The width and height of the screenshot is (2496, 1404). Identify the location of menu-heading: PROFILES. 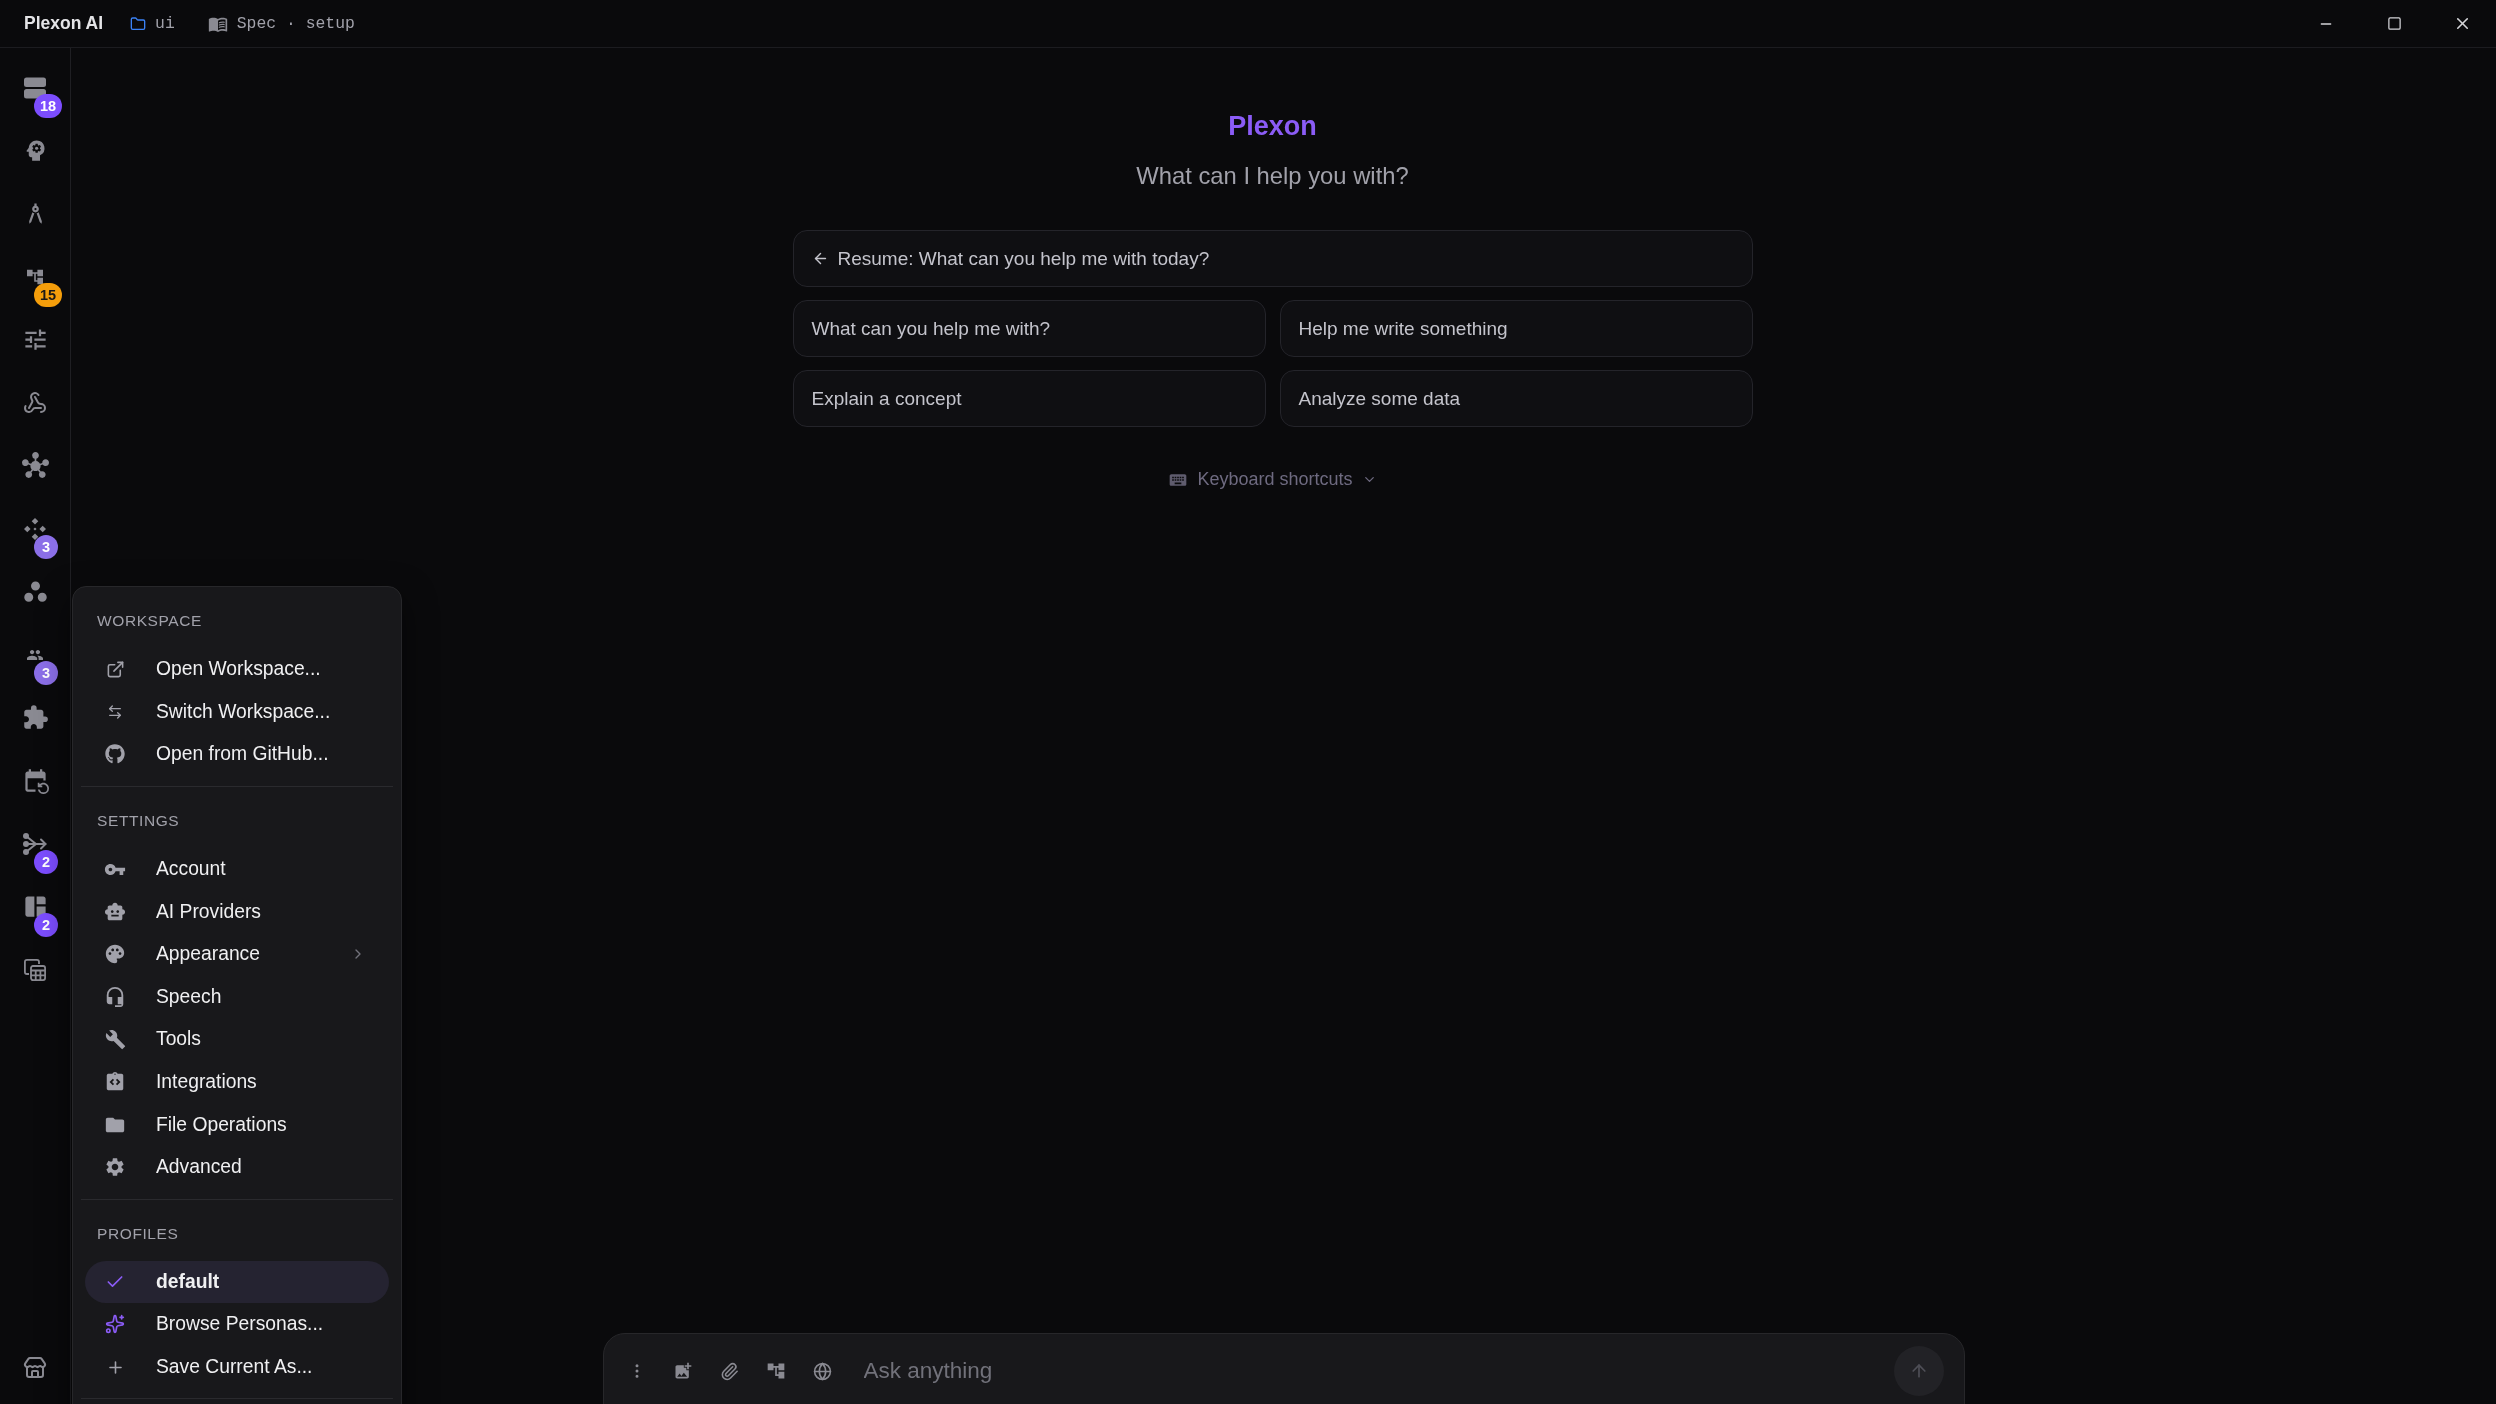
(138, 1233).